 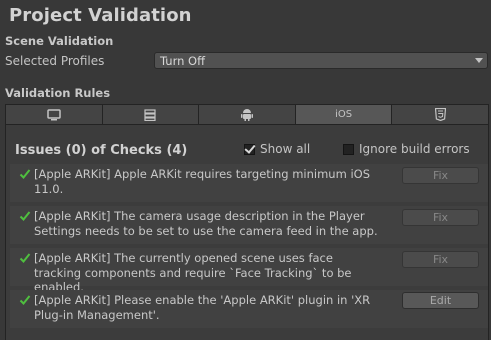 I want to click on tab-ios: iOS, so click(x=344, y=114).